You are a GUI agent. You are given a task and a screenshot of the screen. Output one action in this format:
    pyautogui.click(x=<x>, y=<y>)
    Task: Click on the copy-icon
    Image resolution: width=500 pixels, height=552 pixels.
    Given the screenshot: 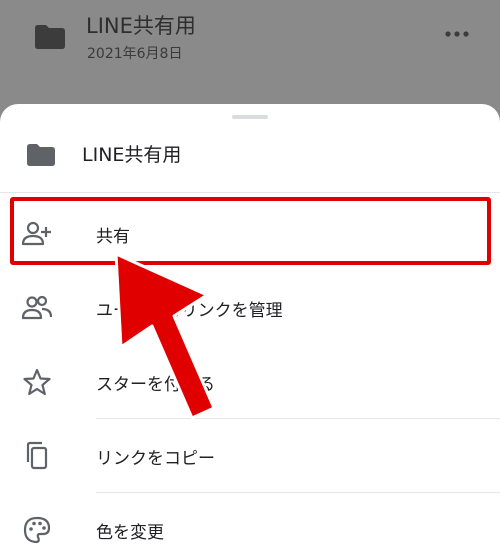 What is the action you would take?
    pyautogui.click(x=37, y=455)
    